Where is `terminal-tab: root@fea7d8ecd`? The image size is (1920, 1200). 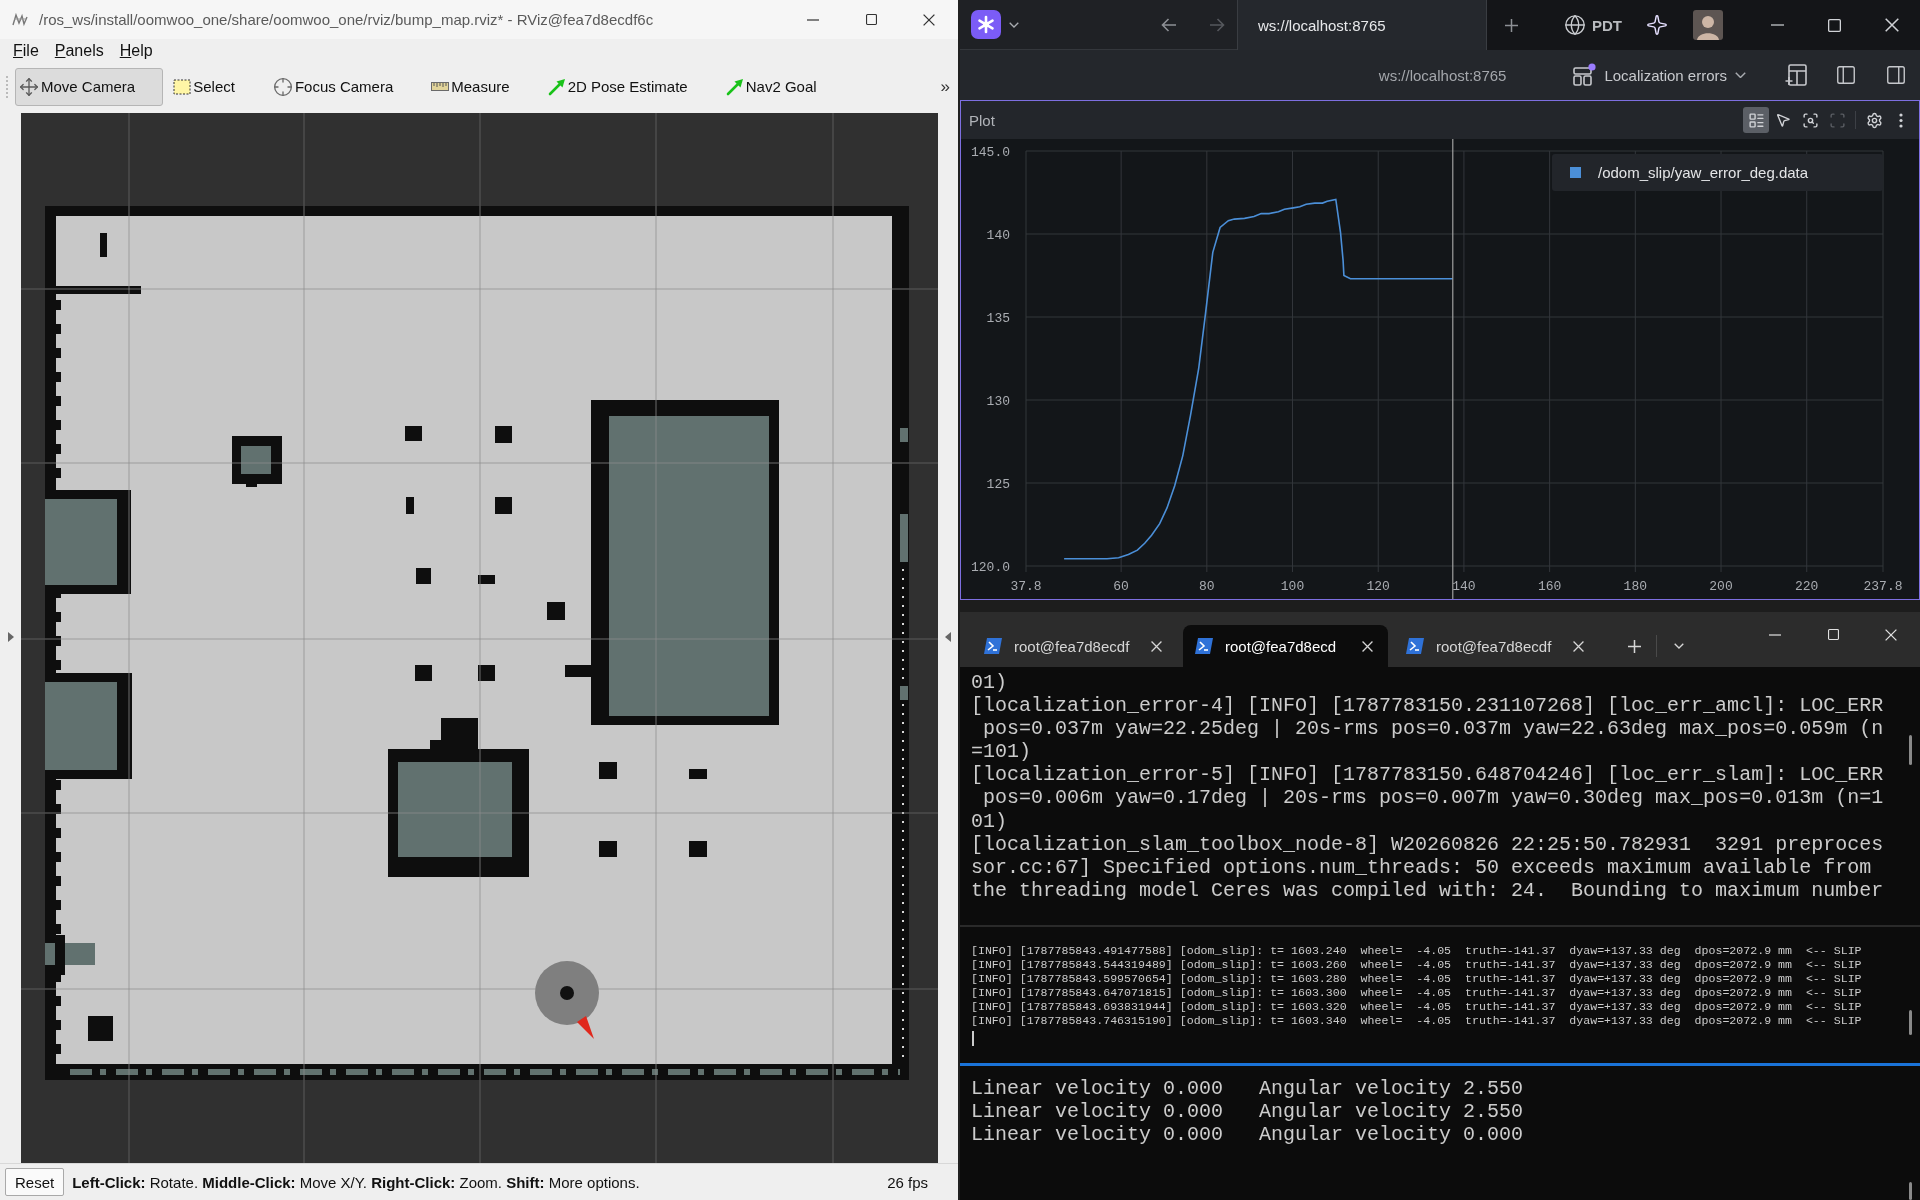 terminal-tab: root@fea7d8ecd is located at coordinates (1285, 646).